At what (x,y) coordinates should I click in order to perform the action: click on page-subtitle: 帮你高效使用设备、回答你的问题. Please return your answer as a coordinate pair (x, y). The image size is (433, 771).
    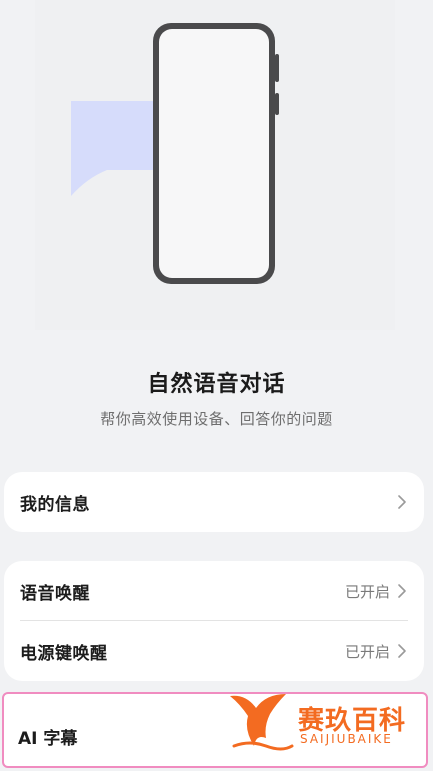
    Looking at the image, I should click on (216, 419).